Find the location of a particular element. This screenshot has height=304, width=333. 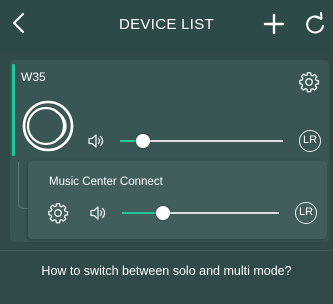

grouped-device-name: Music Center Connect is located at coordinates (106, 182).